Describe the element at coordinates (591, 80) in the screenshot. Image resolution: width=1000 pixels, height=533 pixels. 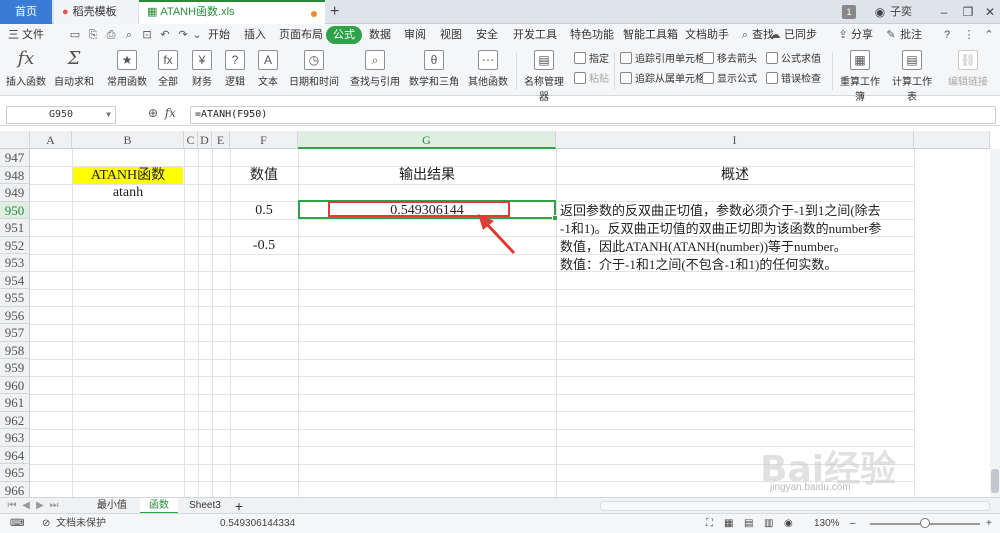
I see `paste-button: 粘贴` at that location.